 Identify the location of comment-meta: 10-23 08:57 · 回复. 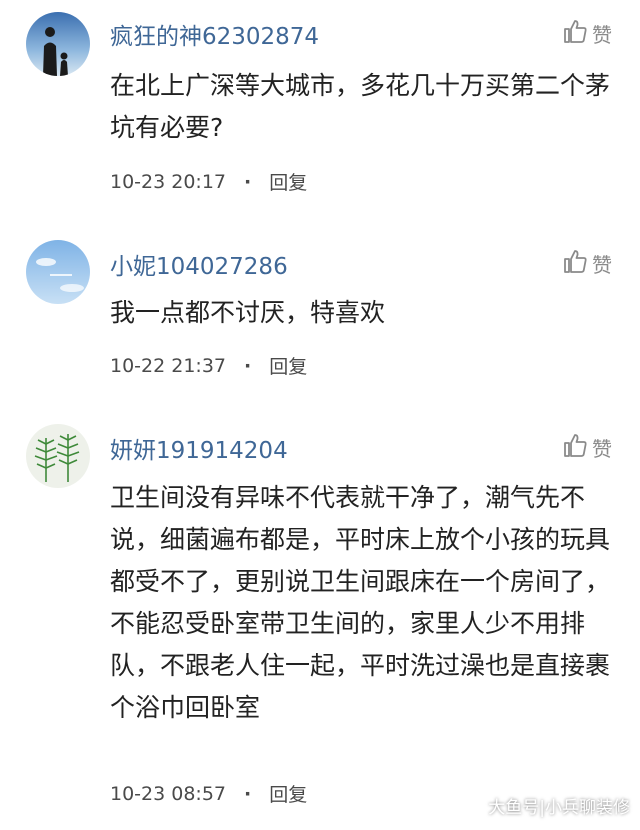
(208, 793).